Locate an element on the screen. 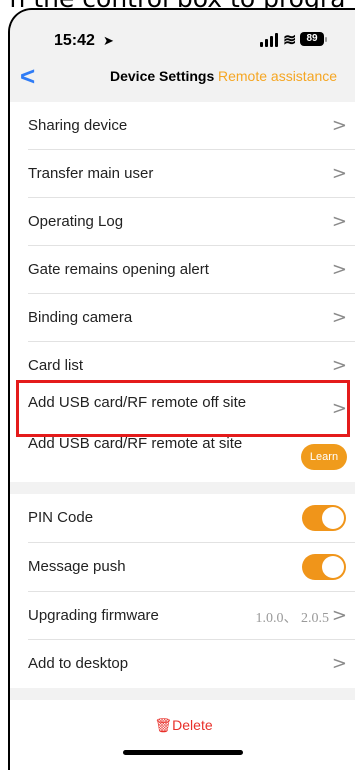 The height and width of the screenshot is (770, 355). row-add-to-desktop: Add to desktop > is located at coordinates (182, 664).